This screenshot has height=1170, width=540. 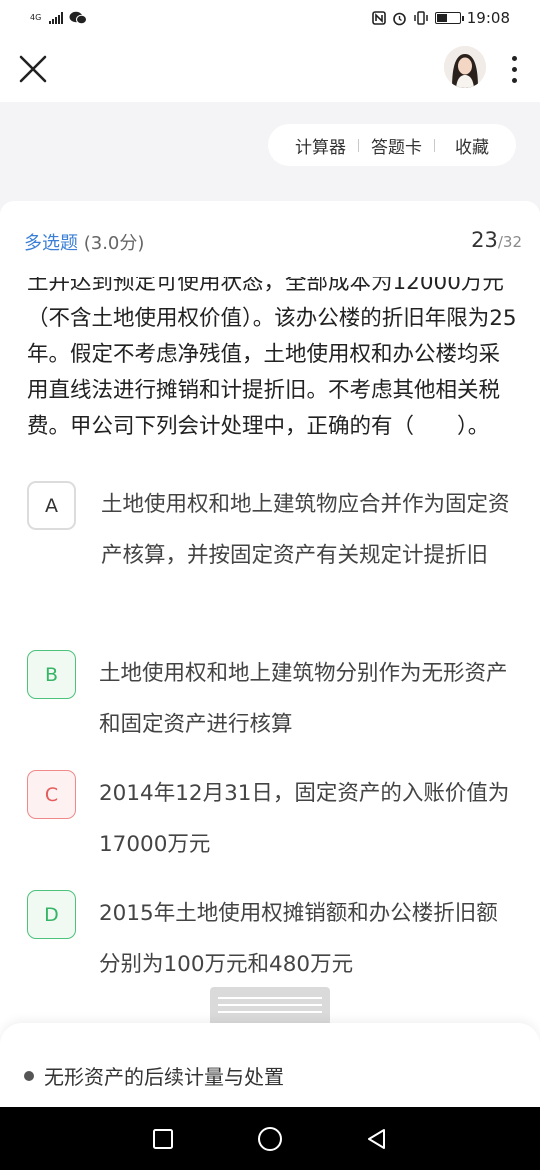 I want to click on option-text: 2014年12月31日，固定资产的入账价值为17000万元, so click(x=304, y=819).